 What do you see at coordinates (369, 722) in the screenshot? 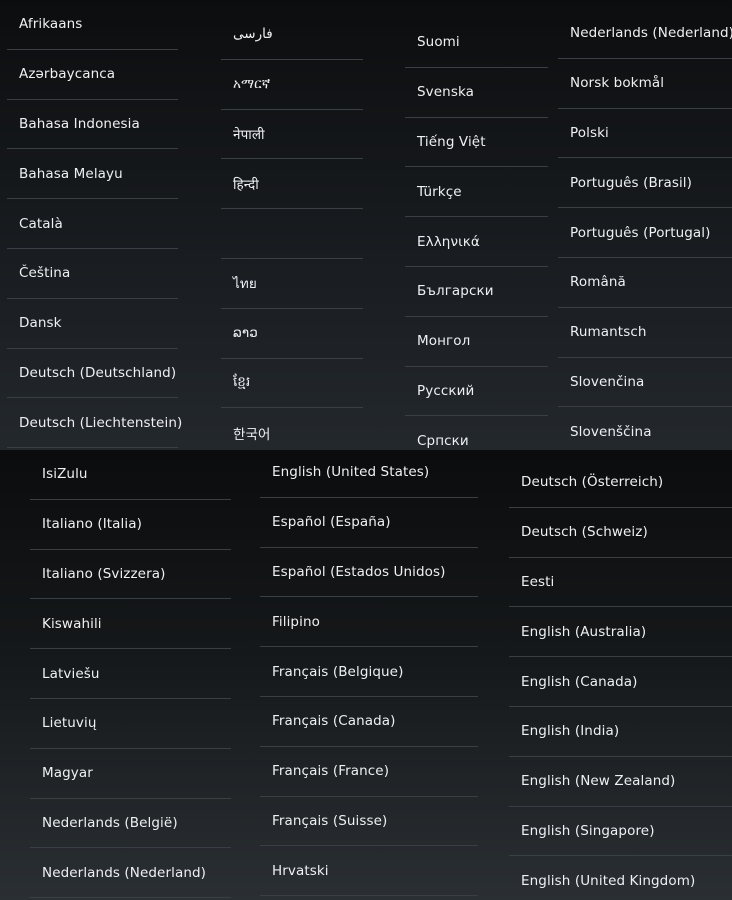
I see `language-list-item: Français (Canada)` at bounding box center [369, 722].